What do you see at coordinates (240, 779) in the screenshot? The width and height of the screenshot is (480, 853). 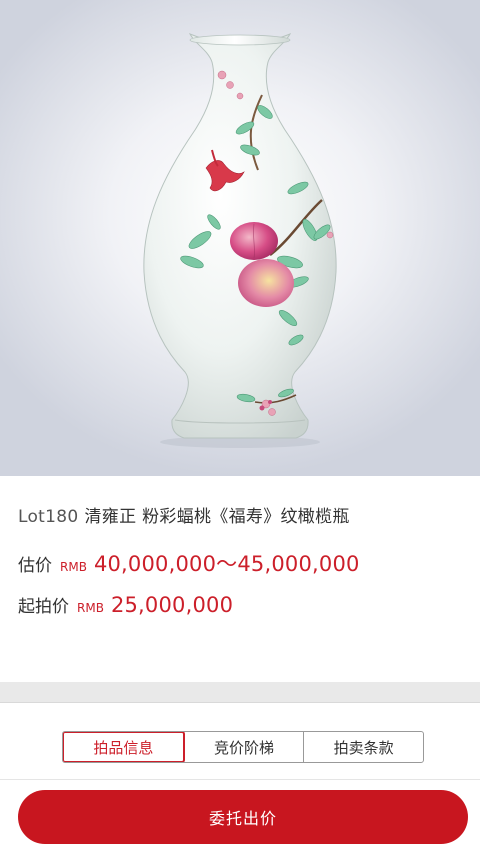 I see `tabs-divider` at bounding box center [240, 779].